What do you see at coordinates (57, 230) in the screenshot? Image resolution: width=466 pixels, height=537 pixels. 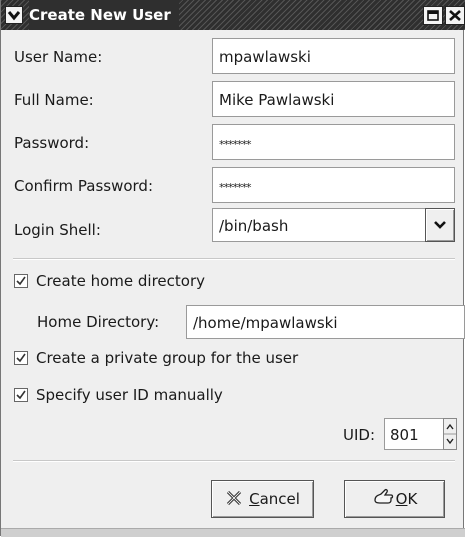 I see `login-shell-label: Login Shell:` at bounding box center [57, 230].